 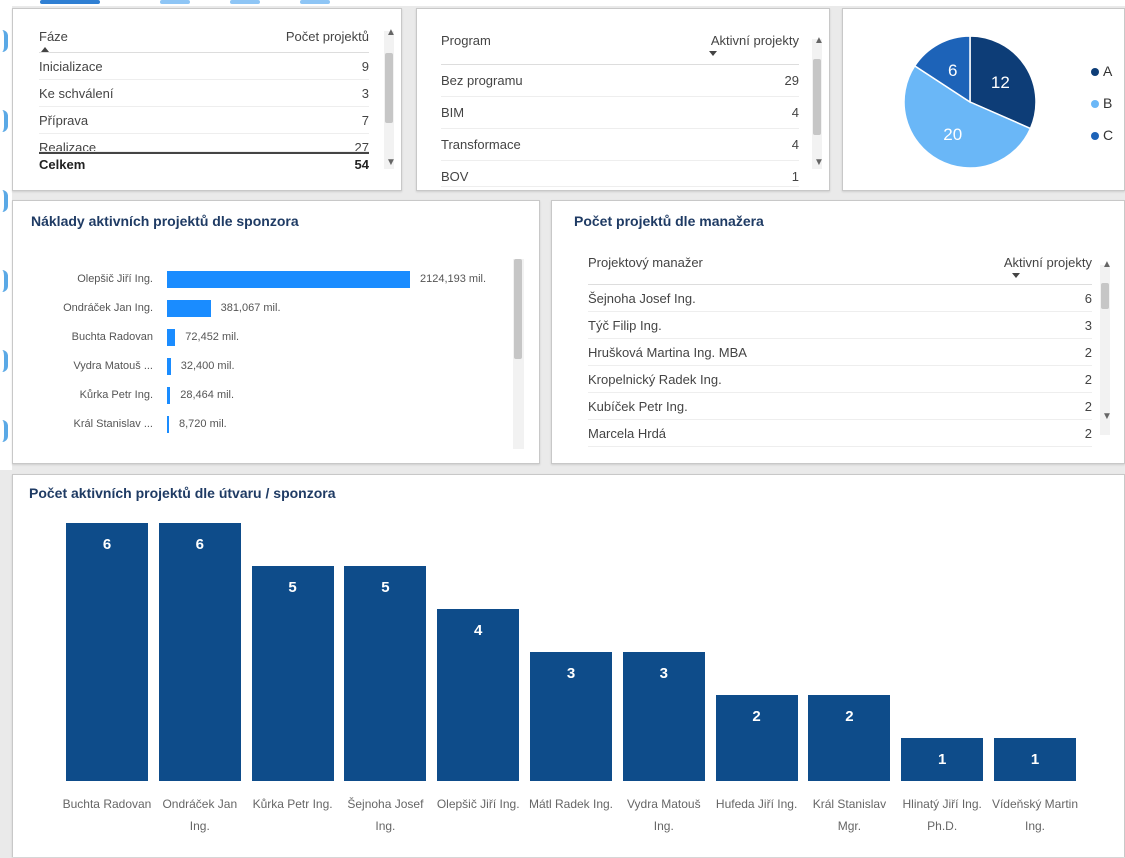 What do you see at coordinates (620, 81) in the screenshot?
I see `table-row: Bez programu 29` at bounding box center [620, 81].